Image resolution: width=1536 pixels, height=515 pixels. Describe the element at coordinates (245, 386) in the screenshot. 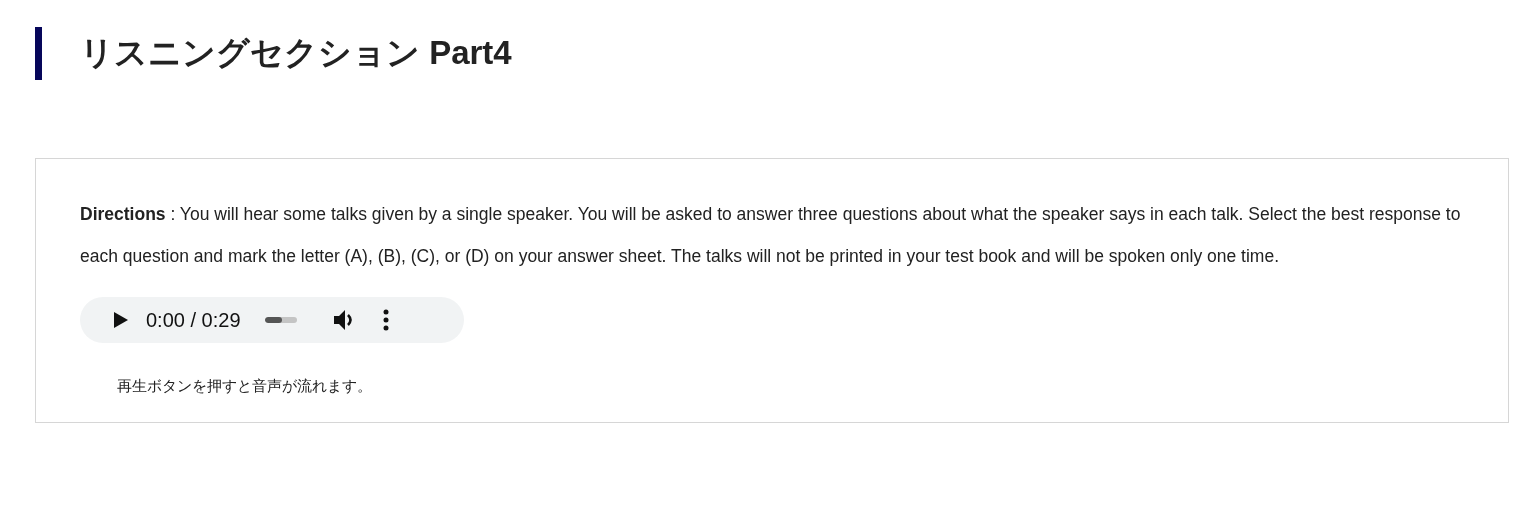

I see `audio-caption: 再生ボタンを押すと音声が流れます。` at that location.